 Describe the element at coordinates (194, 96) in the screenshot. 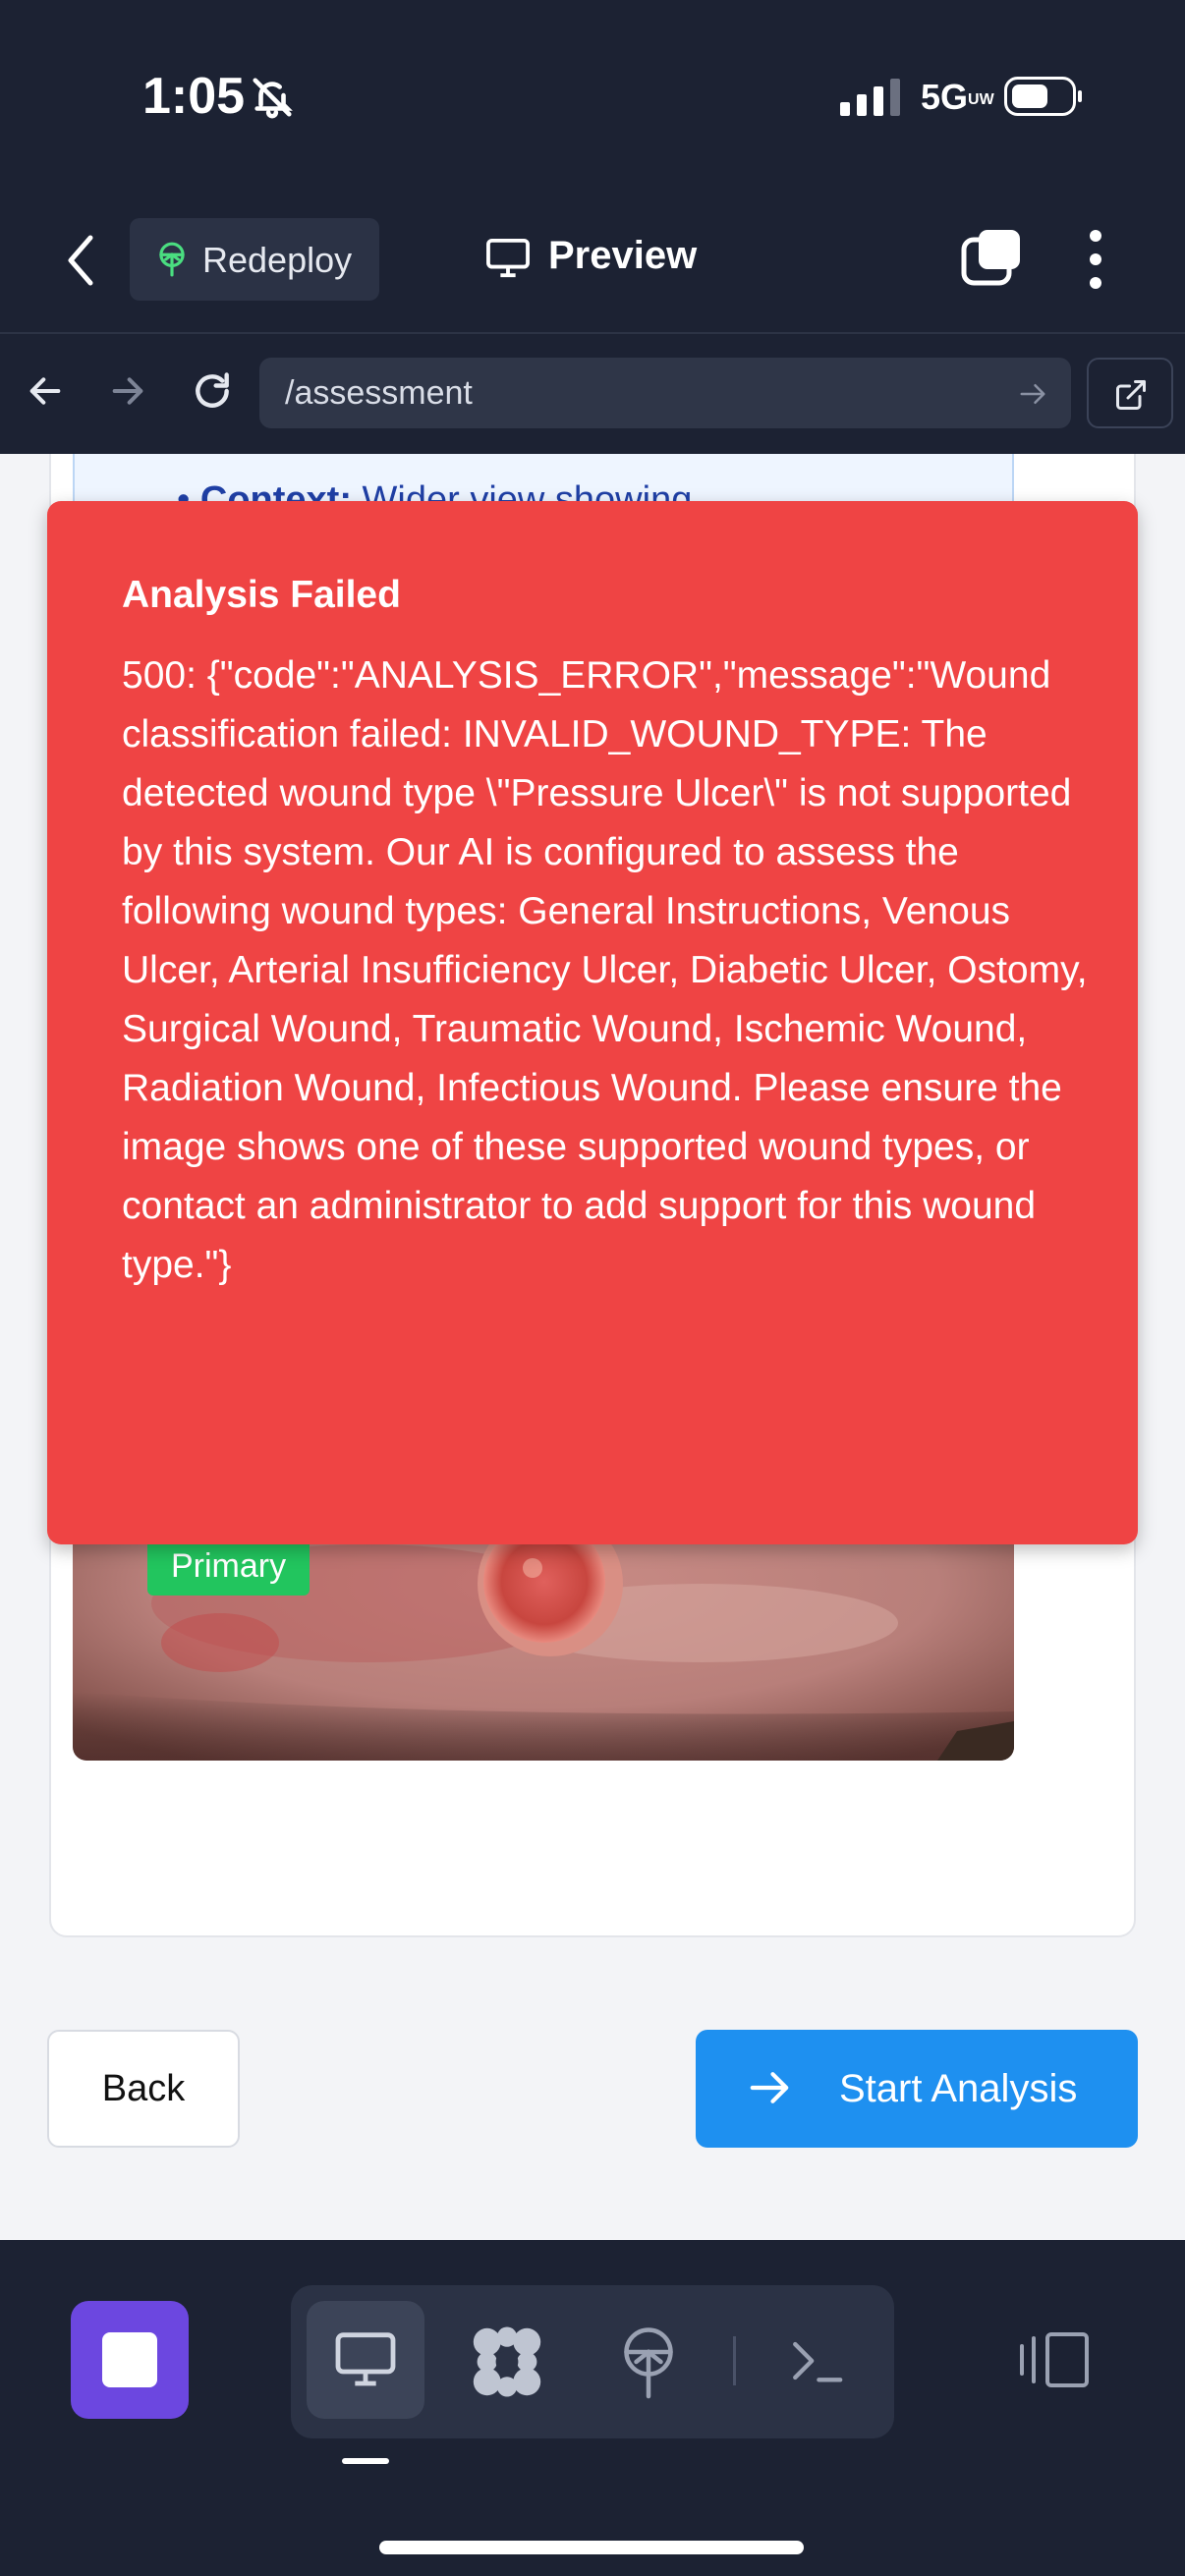

I see `status-time: 1:05` at that location.